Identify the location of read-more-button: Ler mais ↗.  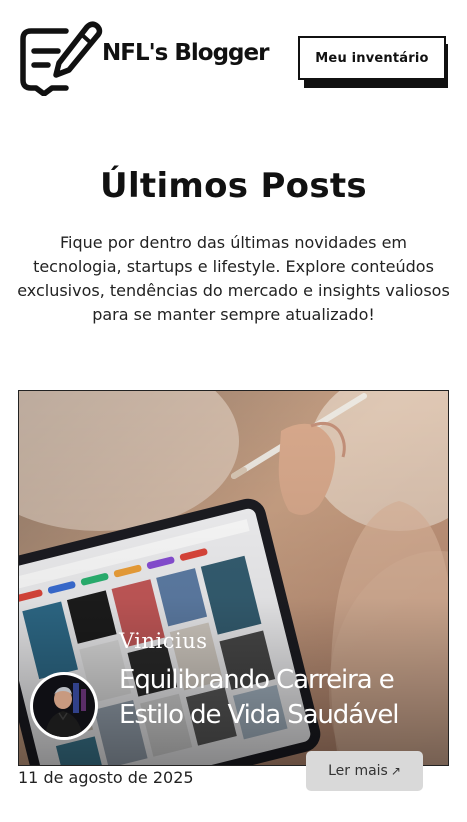
(364, 771).